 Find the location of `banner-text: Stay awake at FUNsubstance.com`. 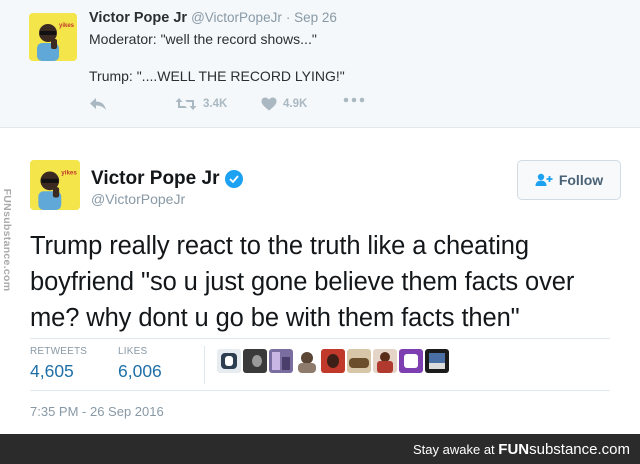

banner-text: Stay awake at FUNsubstance.com is located at coordinates (521, 449).